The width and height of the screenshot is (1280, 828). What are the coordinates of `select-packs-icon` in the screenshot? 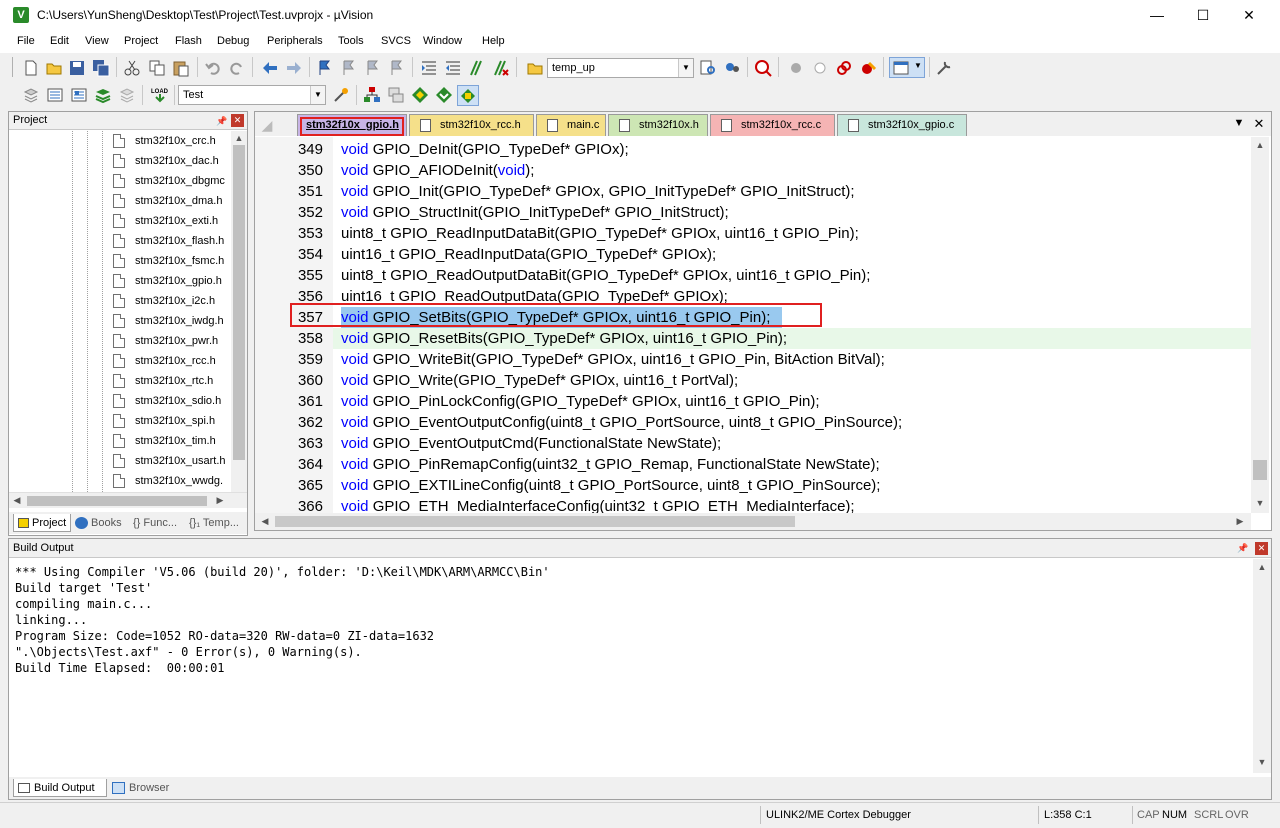 It's located at (420, 95).